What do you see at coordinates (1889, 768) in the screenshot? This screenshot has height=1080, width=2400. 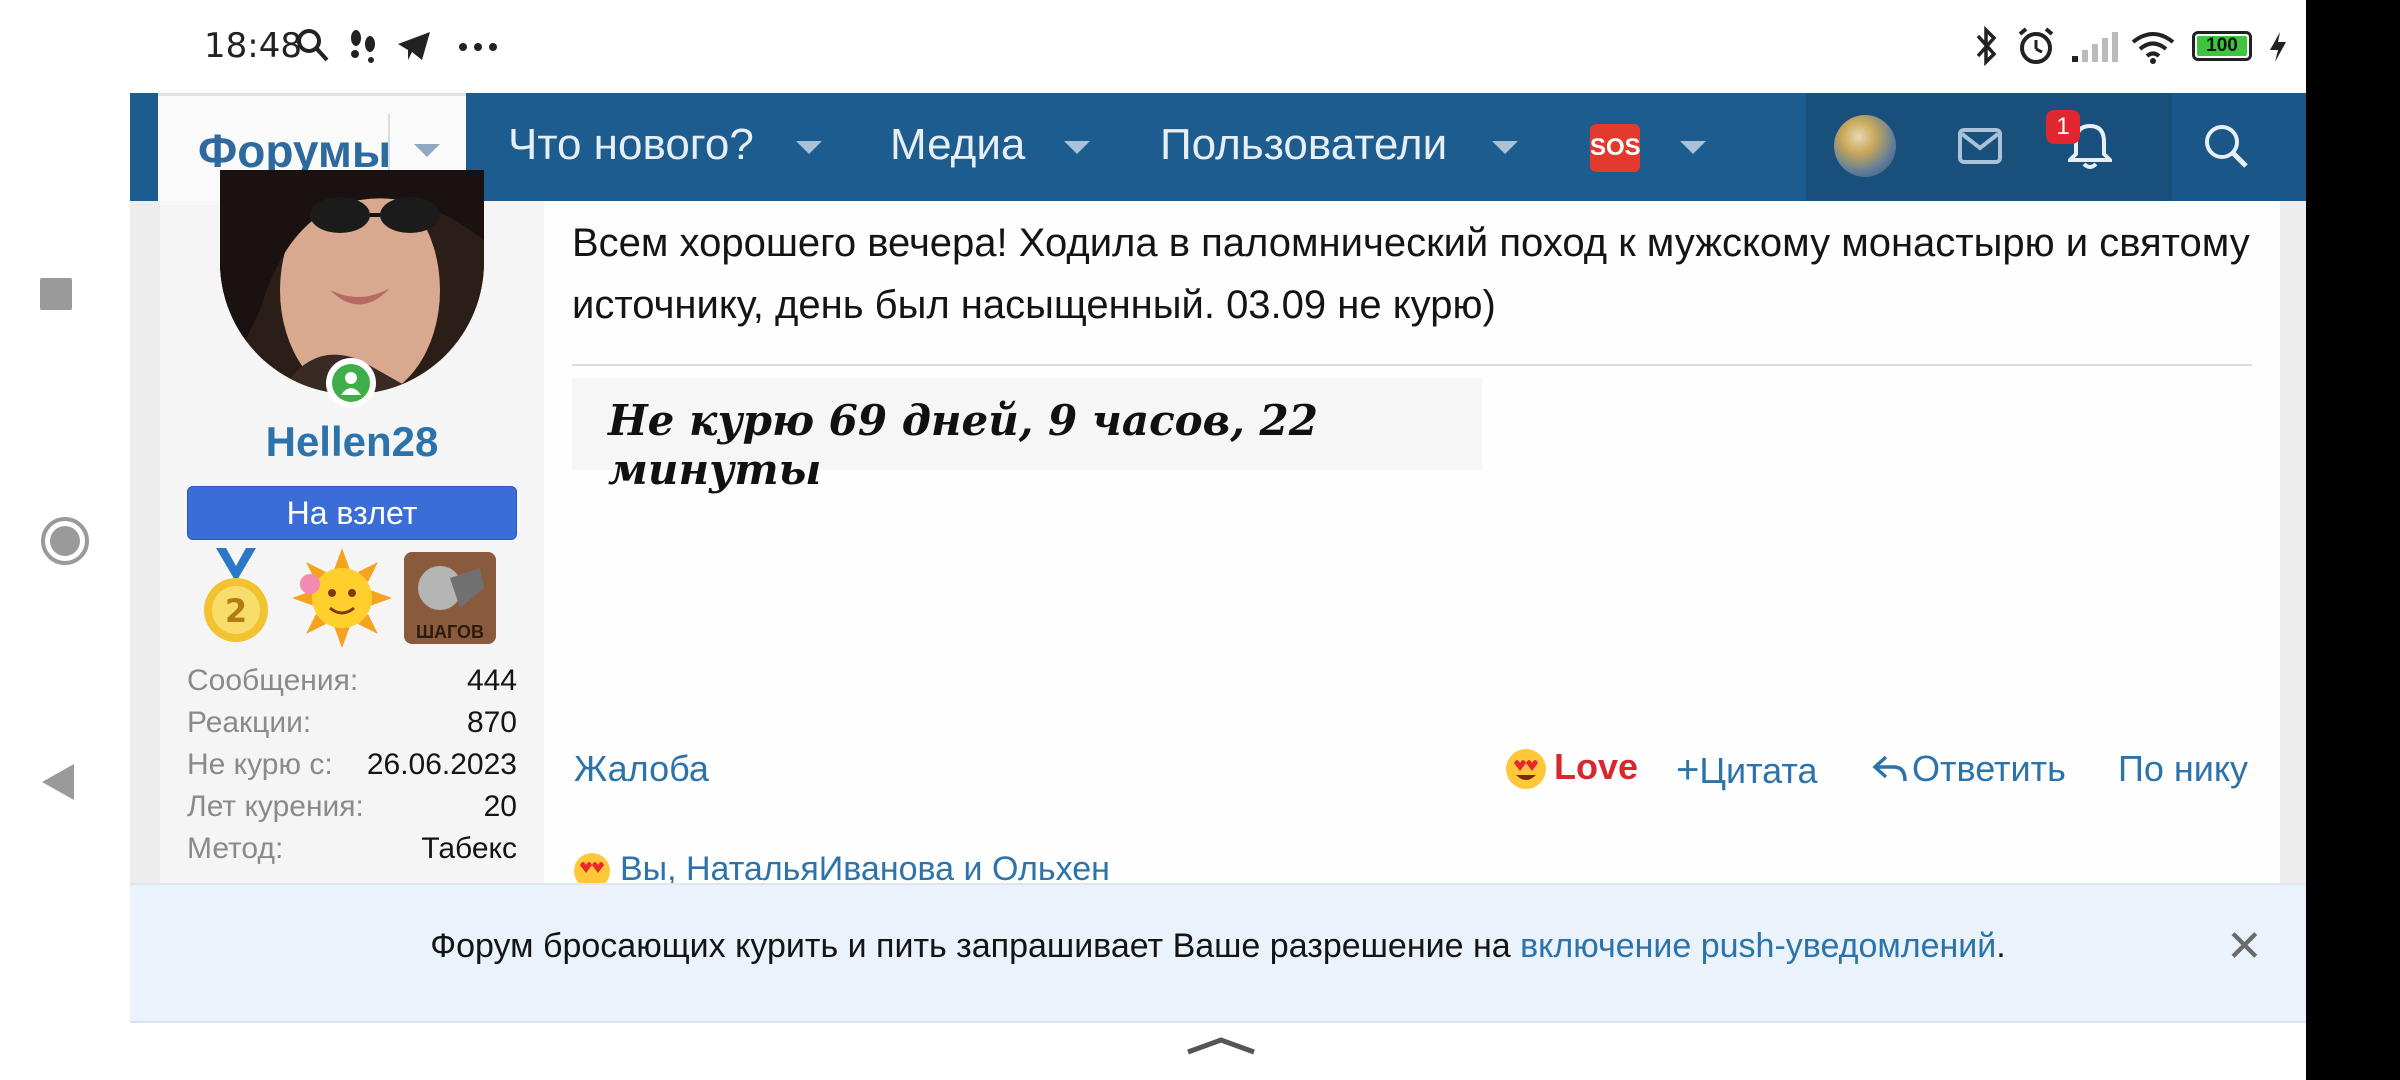 I see `reply-icon` at bounding box center [1889, 768].